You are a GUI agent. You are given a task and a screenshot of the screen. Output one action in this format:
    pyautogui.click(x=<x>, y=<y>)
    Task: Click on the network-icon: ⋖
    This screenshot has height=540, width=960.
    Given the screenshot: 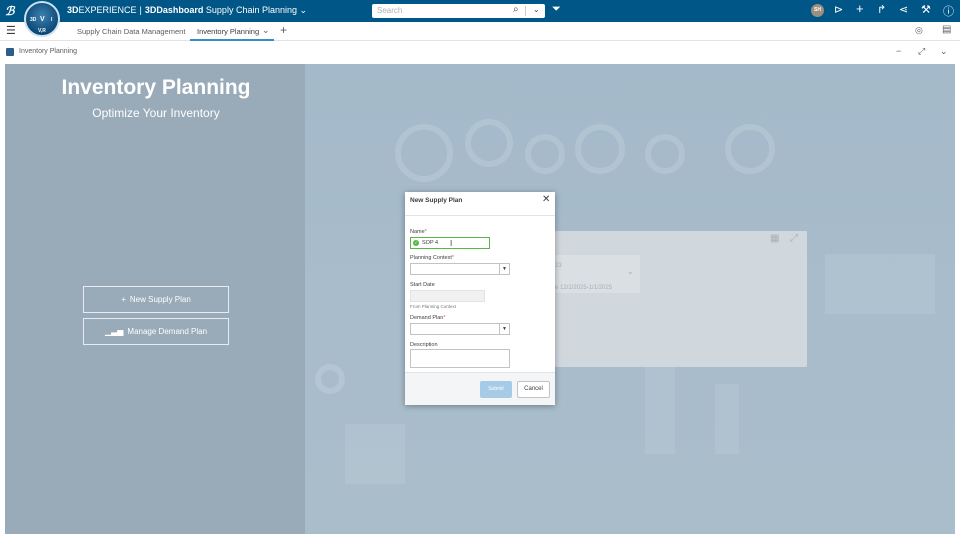 What is the action you would take?
    pyautogui.click(x=903, y=9)
    